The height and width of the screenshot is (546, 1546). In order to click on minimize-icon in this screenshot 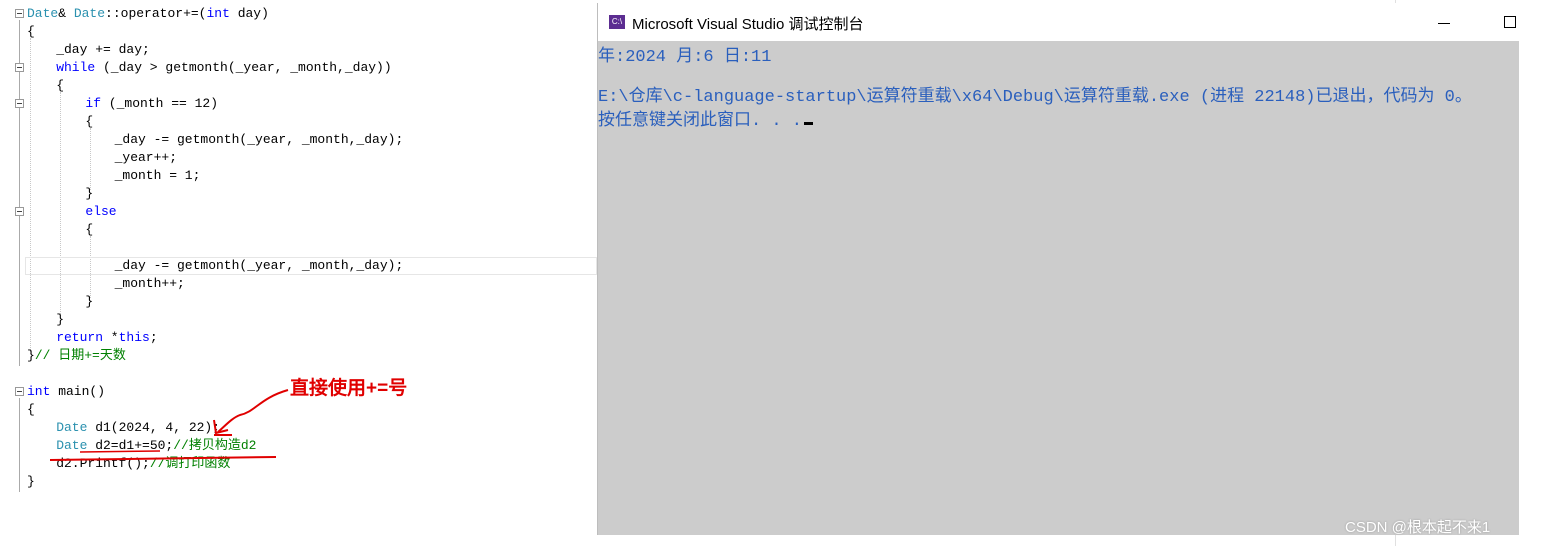, I will do `click(1444, 23)`.